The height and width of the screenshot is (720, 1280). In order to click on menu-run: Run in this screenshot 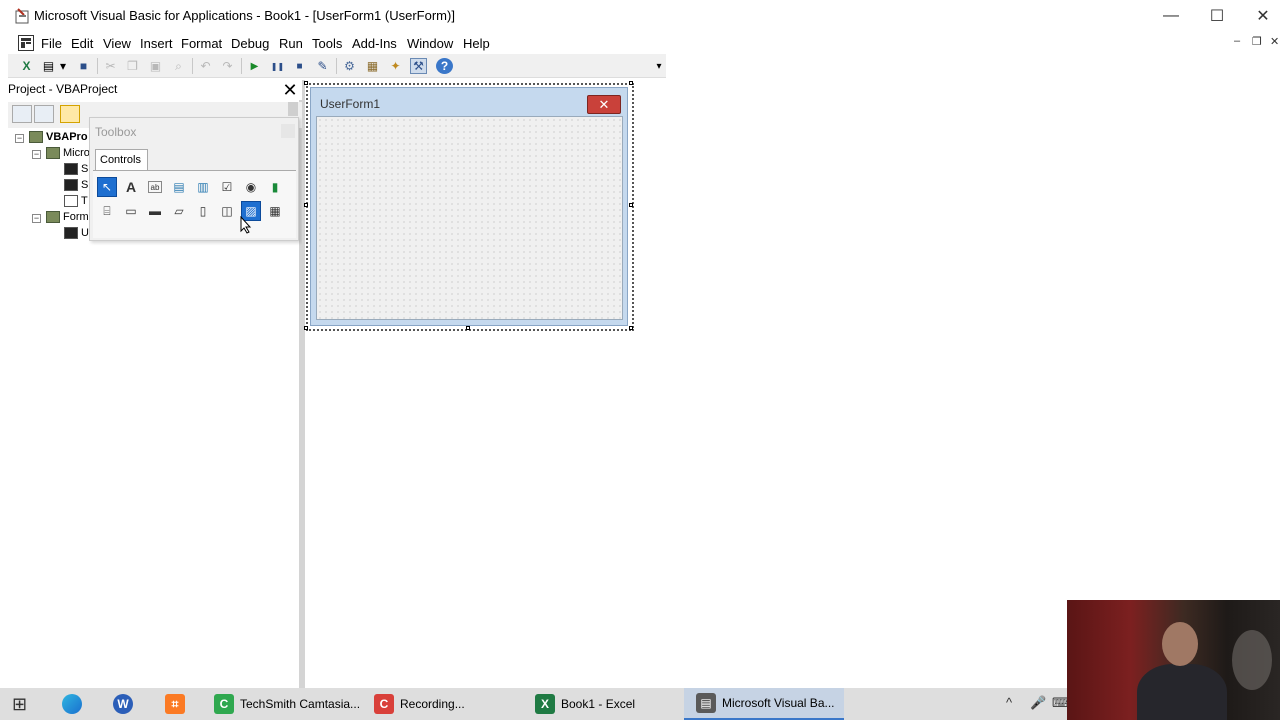, I will do `click(291, 43)`.